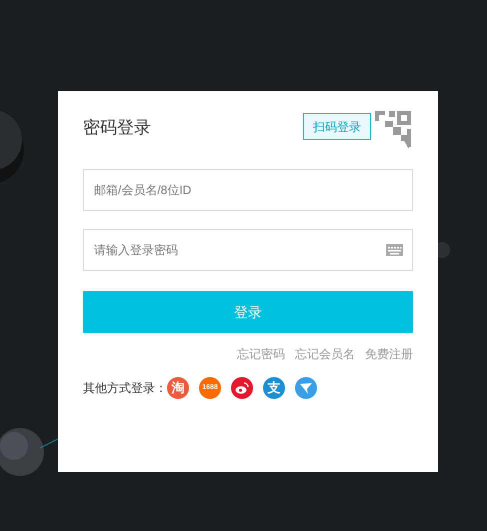 This screenshot has width=487, height=531. I want to click on login-button: 登录, so click(248, 312).